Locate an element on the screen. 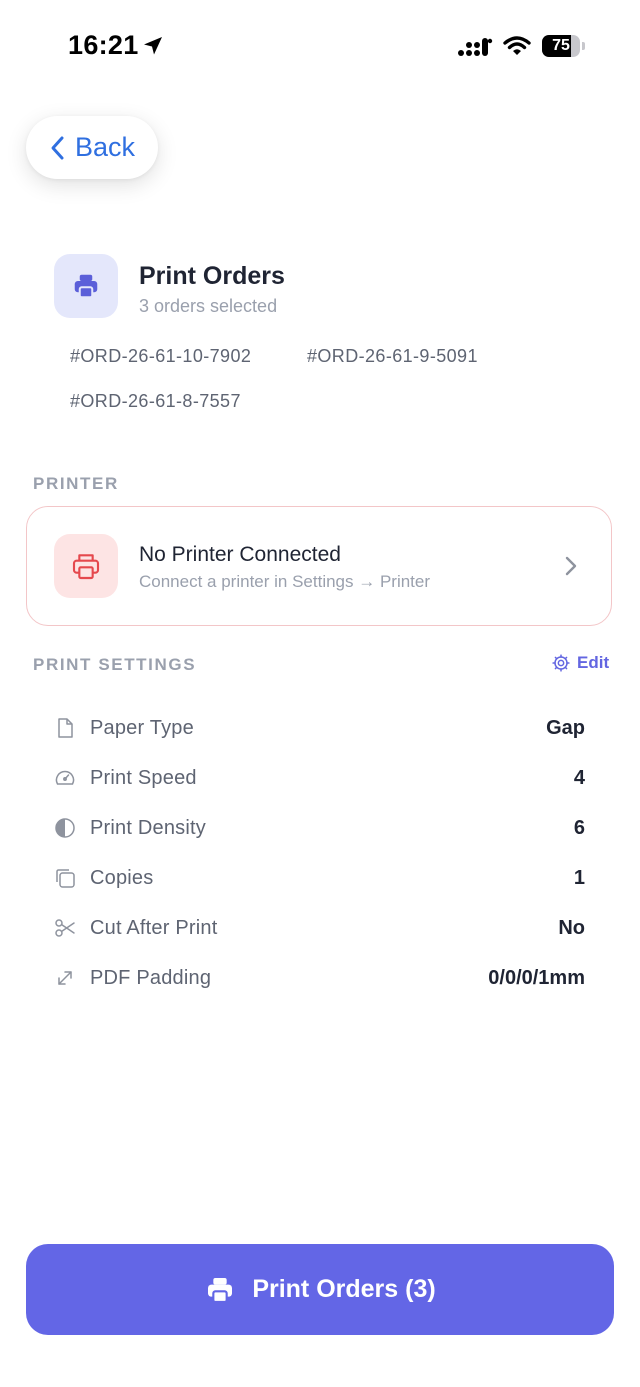  chevron-right-icon is located at coordinates (571, 566).